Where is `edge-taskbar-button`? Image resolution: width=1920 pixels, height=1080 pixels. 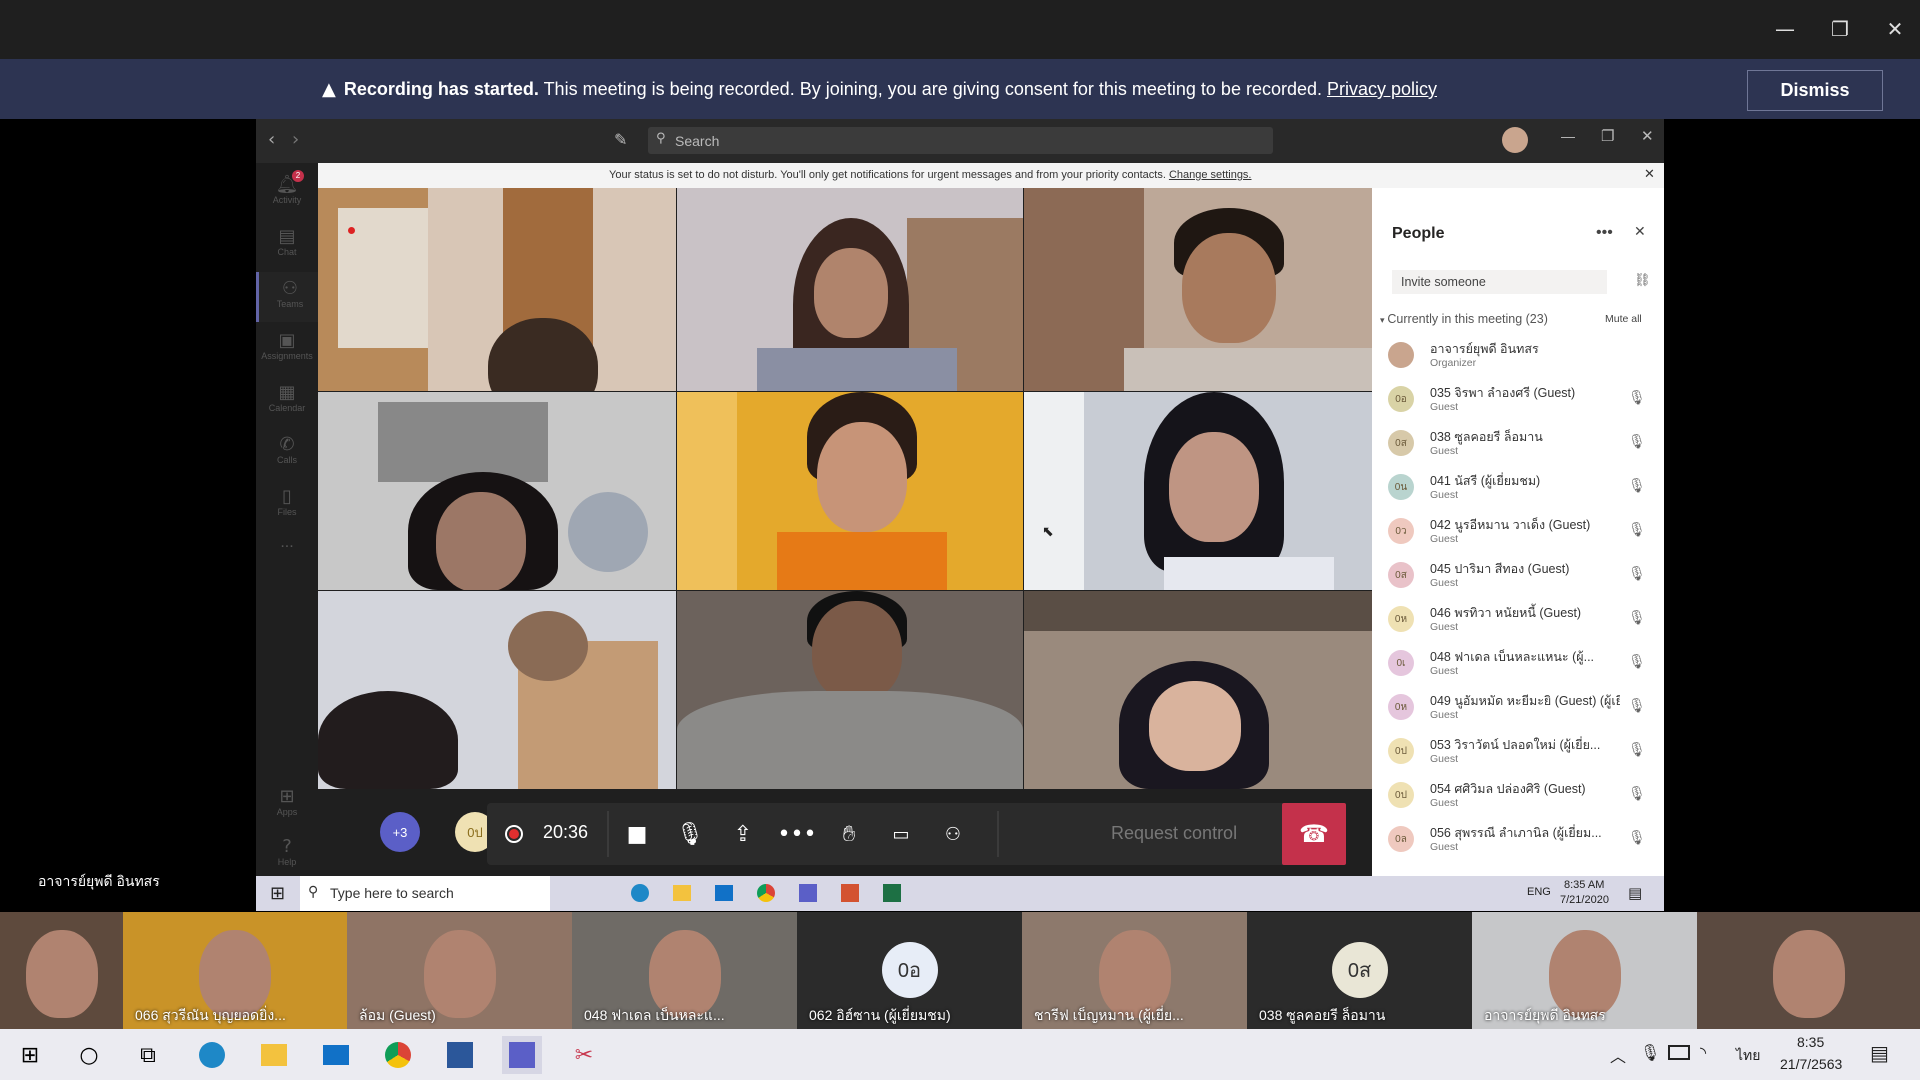
edge-taskbar-button is located at coordinates (212, 1055).